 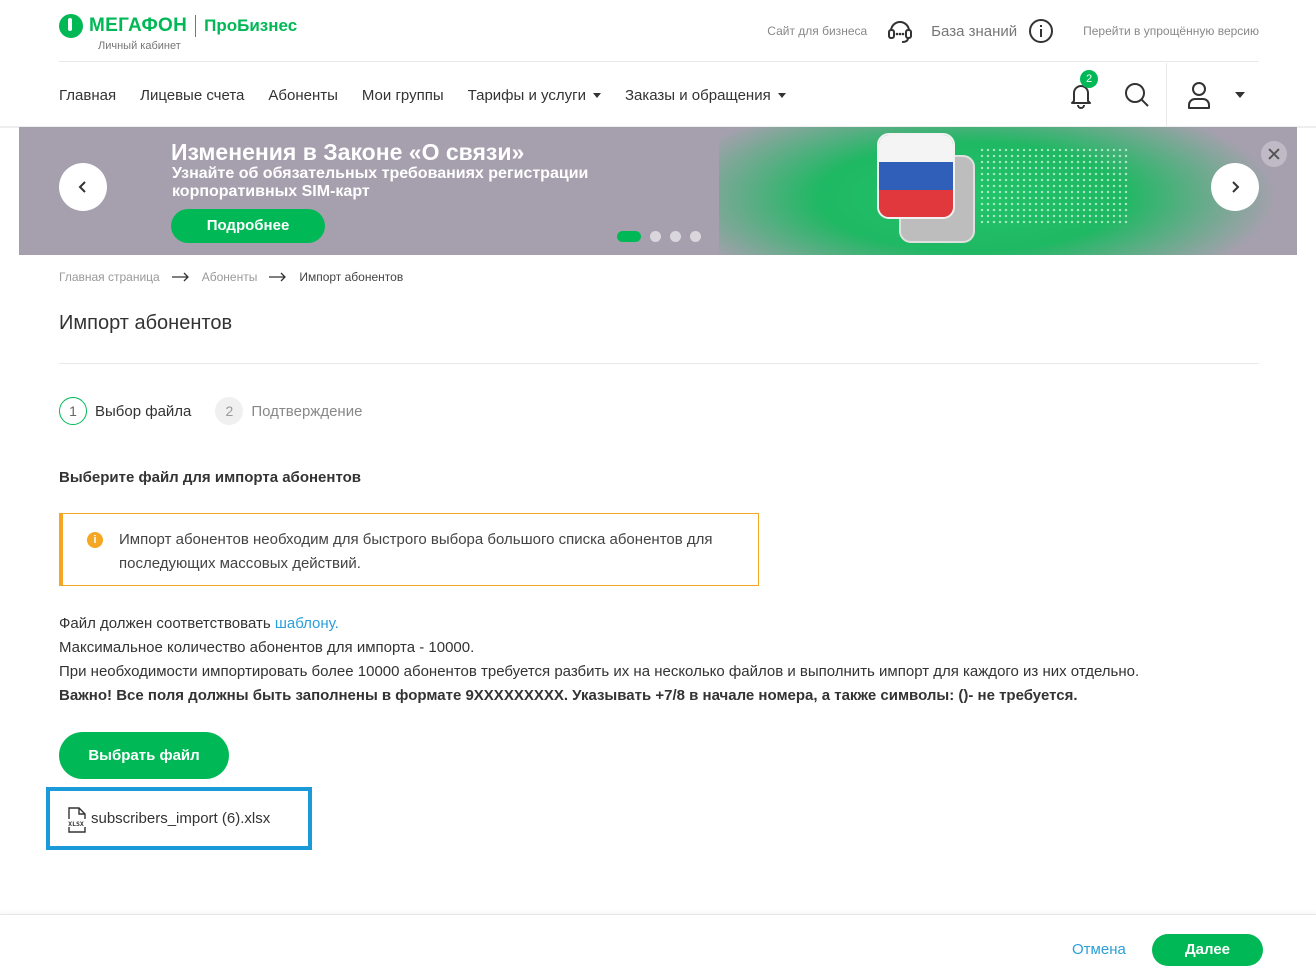 I want to click on wizard-steps: 1 Выбор файла 2 Подтверждение, so click(x=222, y=411).